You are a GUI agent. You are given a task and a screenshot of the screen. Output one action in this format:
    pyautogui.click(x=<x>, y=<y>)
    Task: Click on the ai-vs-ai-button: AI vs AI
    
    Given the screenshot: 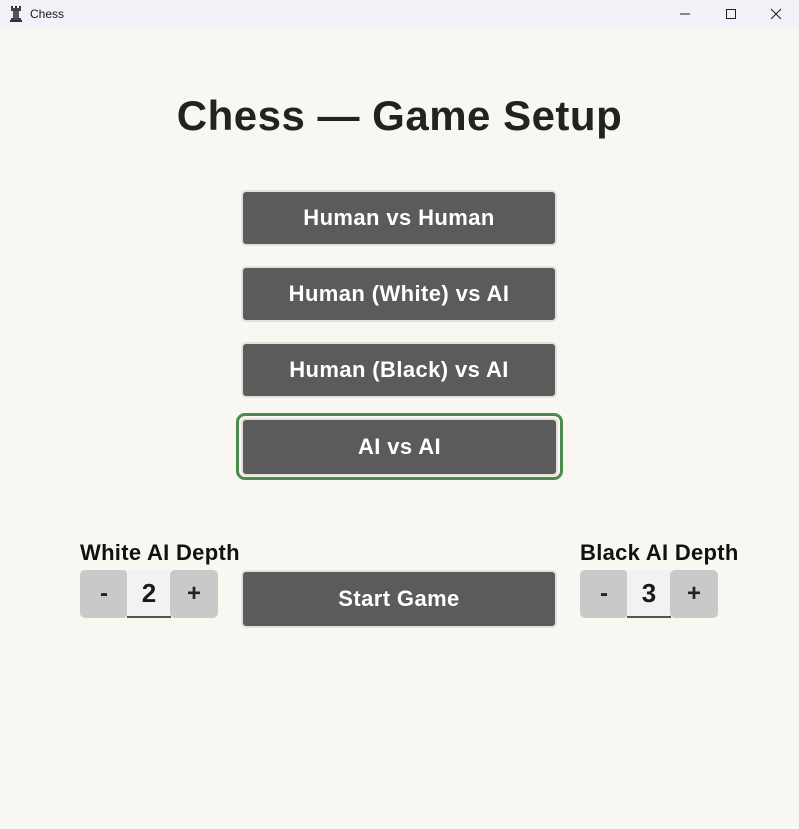 What is the action you would take?
    pyautogui.click(x=399, y=447)
    